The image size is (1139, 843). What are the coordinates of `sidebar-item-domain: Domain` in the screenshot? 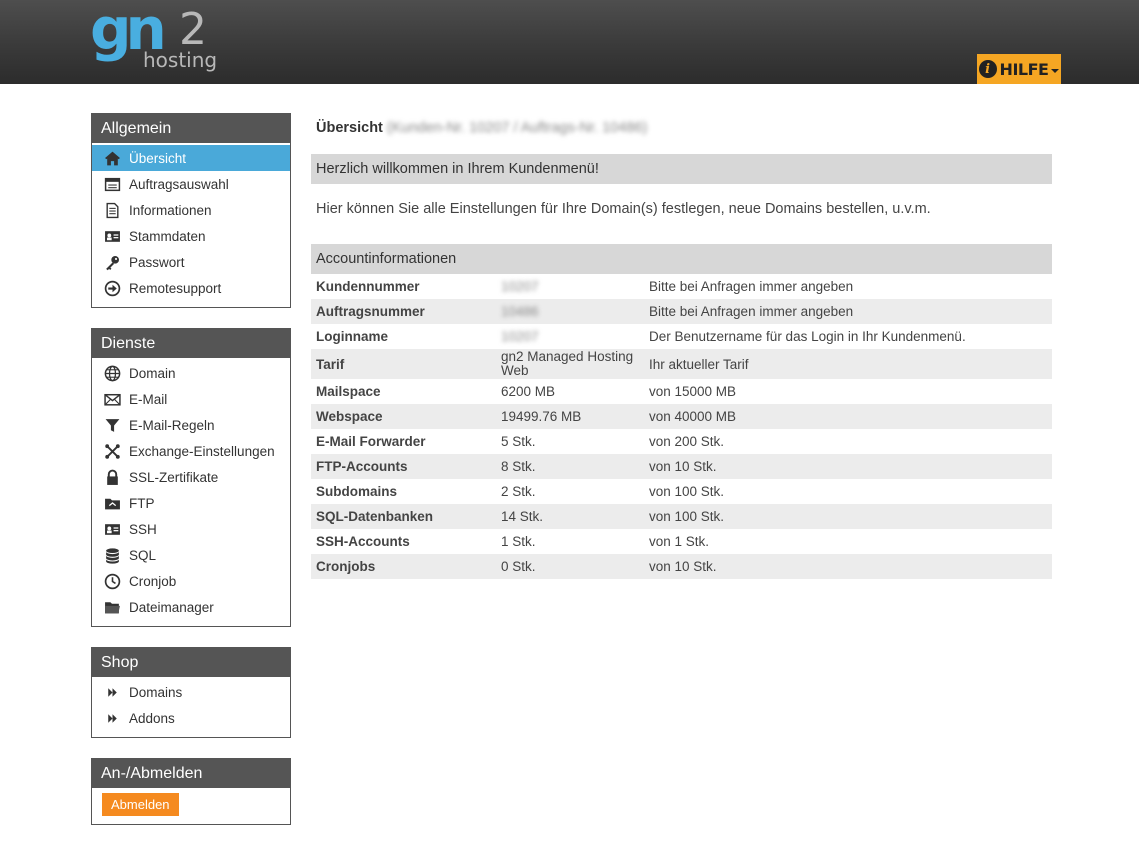 It's located at (191, 373).